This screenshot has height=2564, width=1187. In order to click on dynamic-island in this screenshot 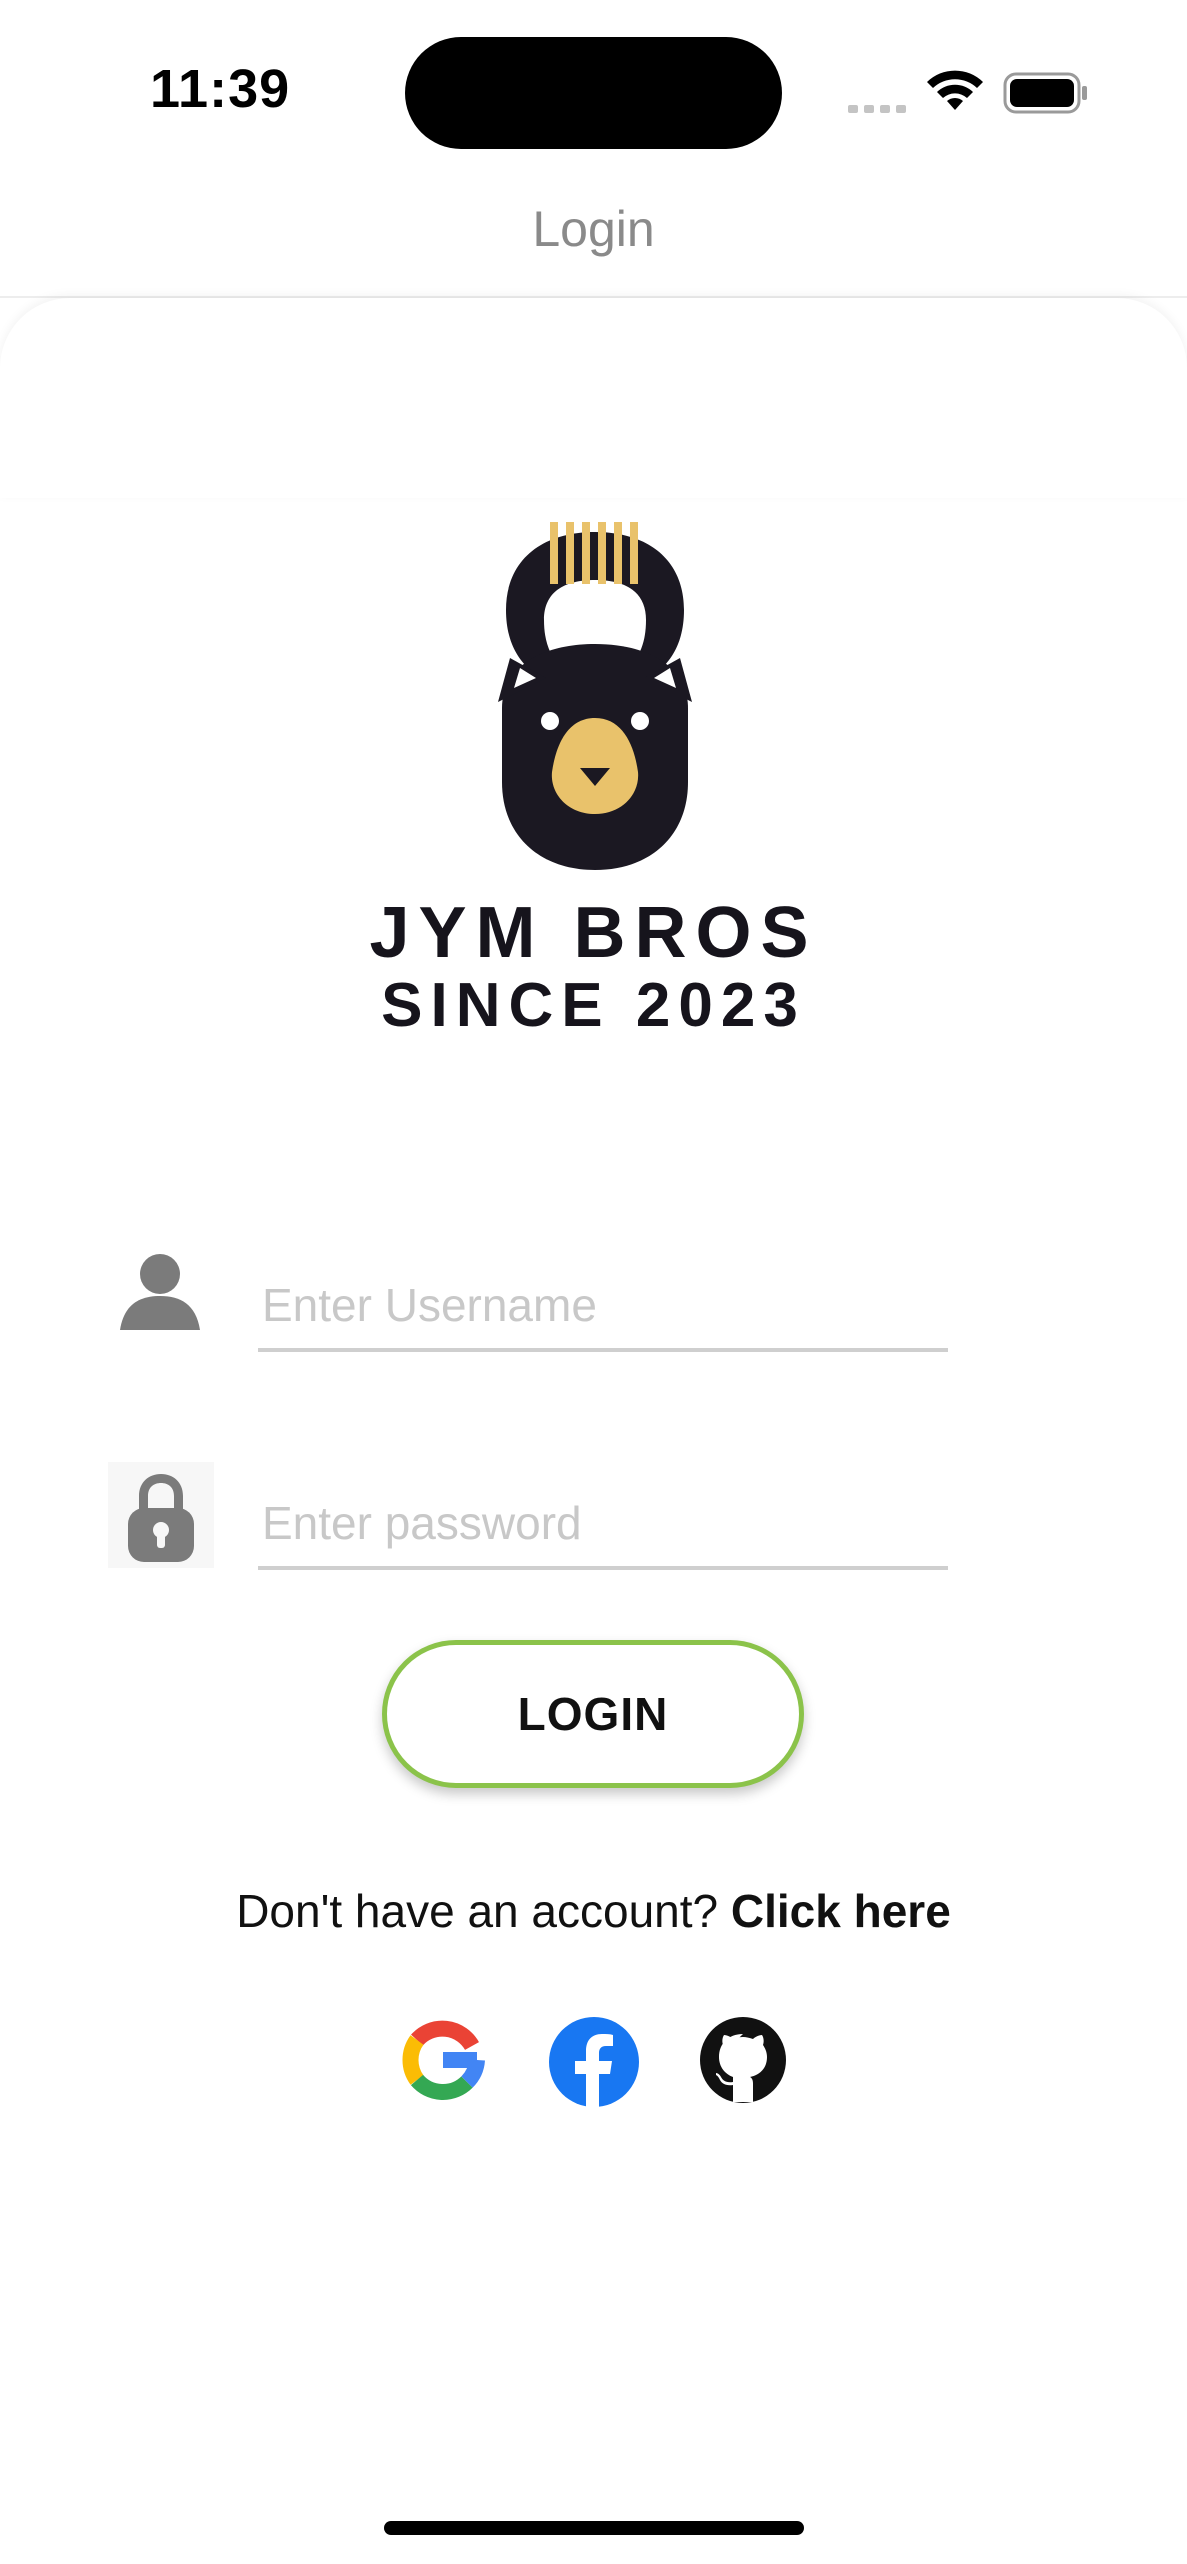, I will do `click(593, 93)`.